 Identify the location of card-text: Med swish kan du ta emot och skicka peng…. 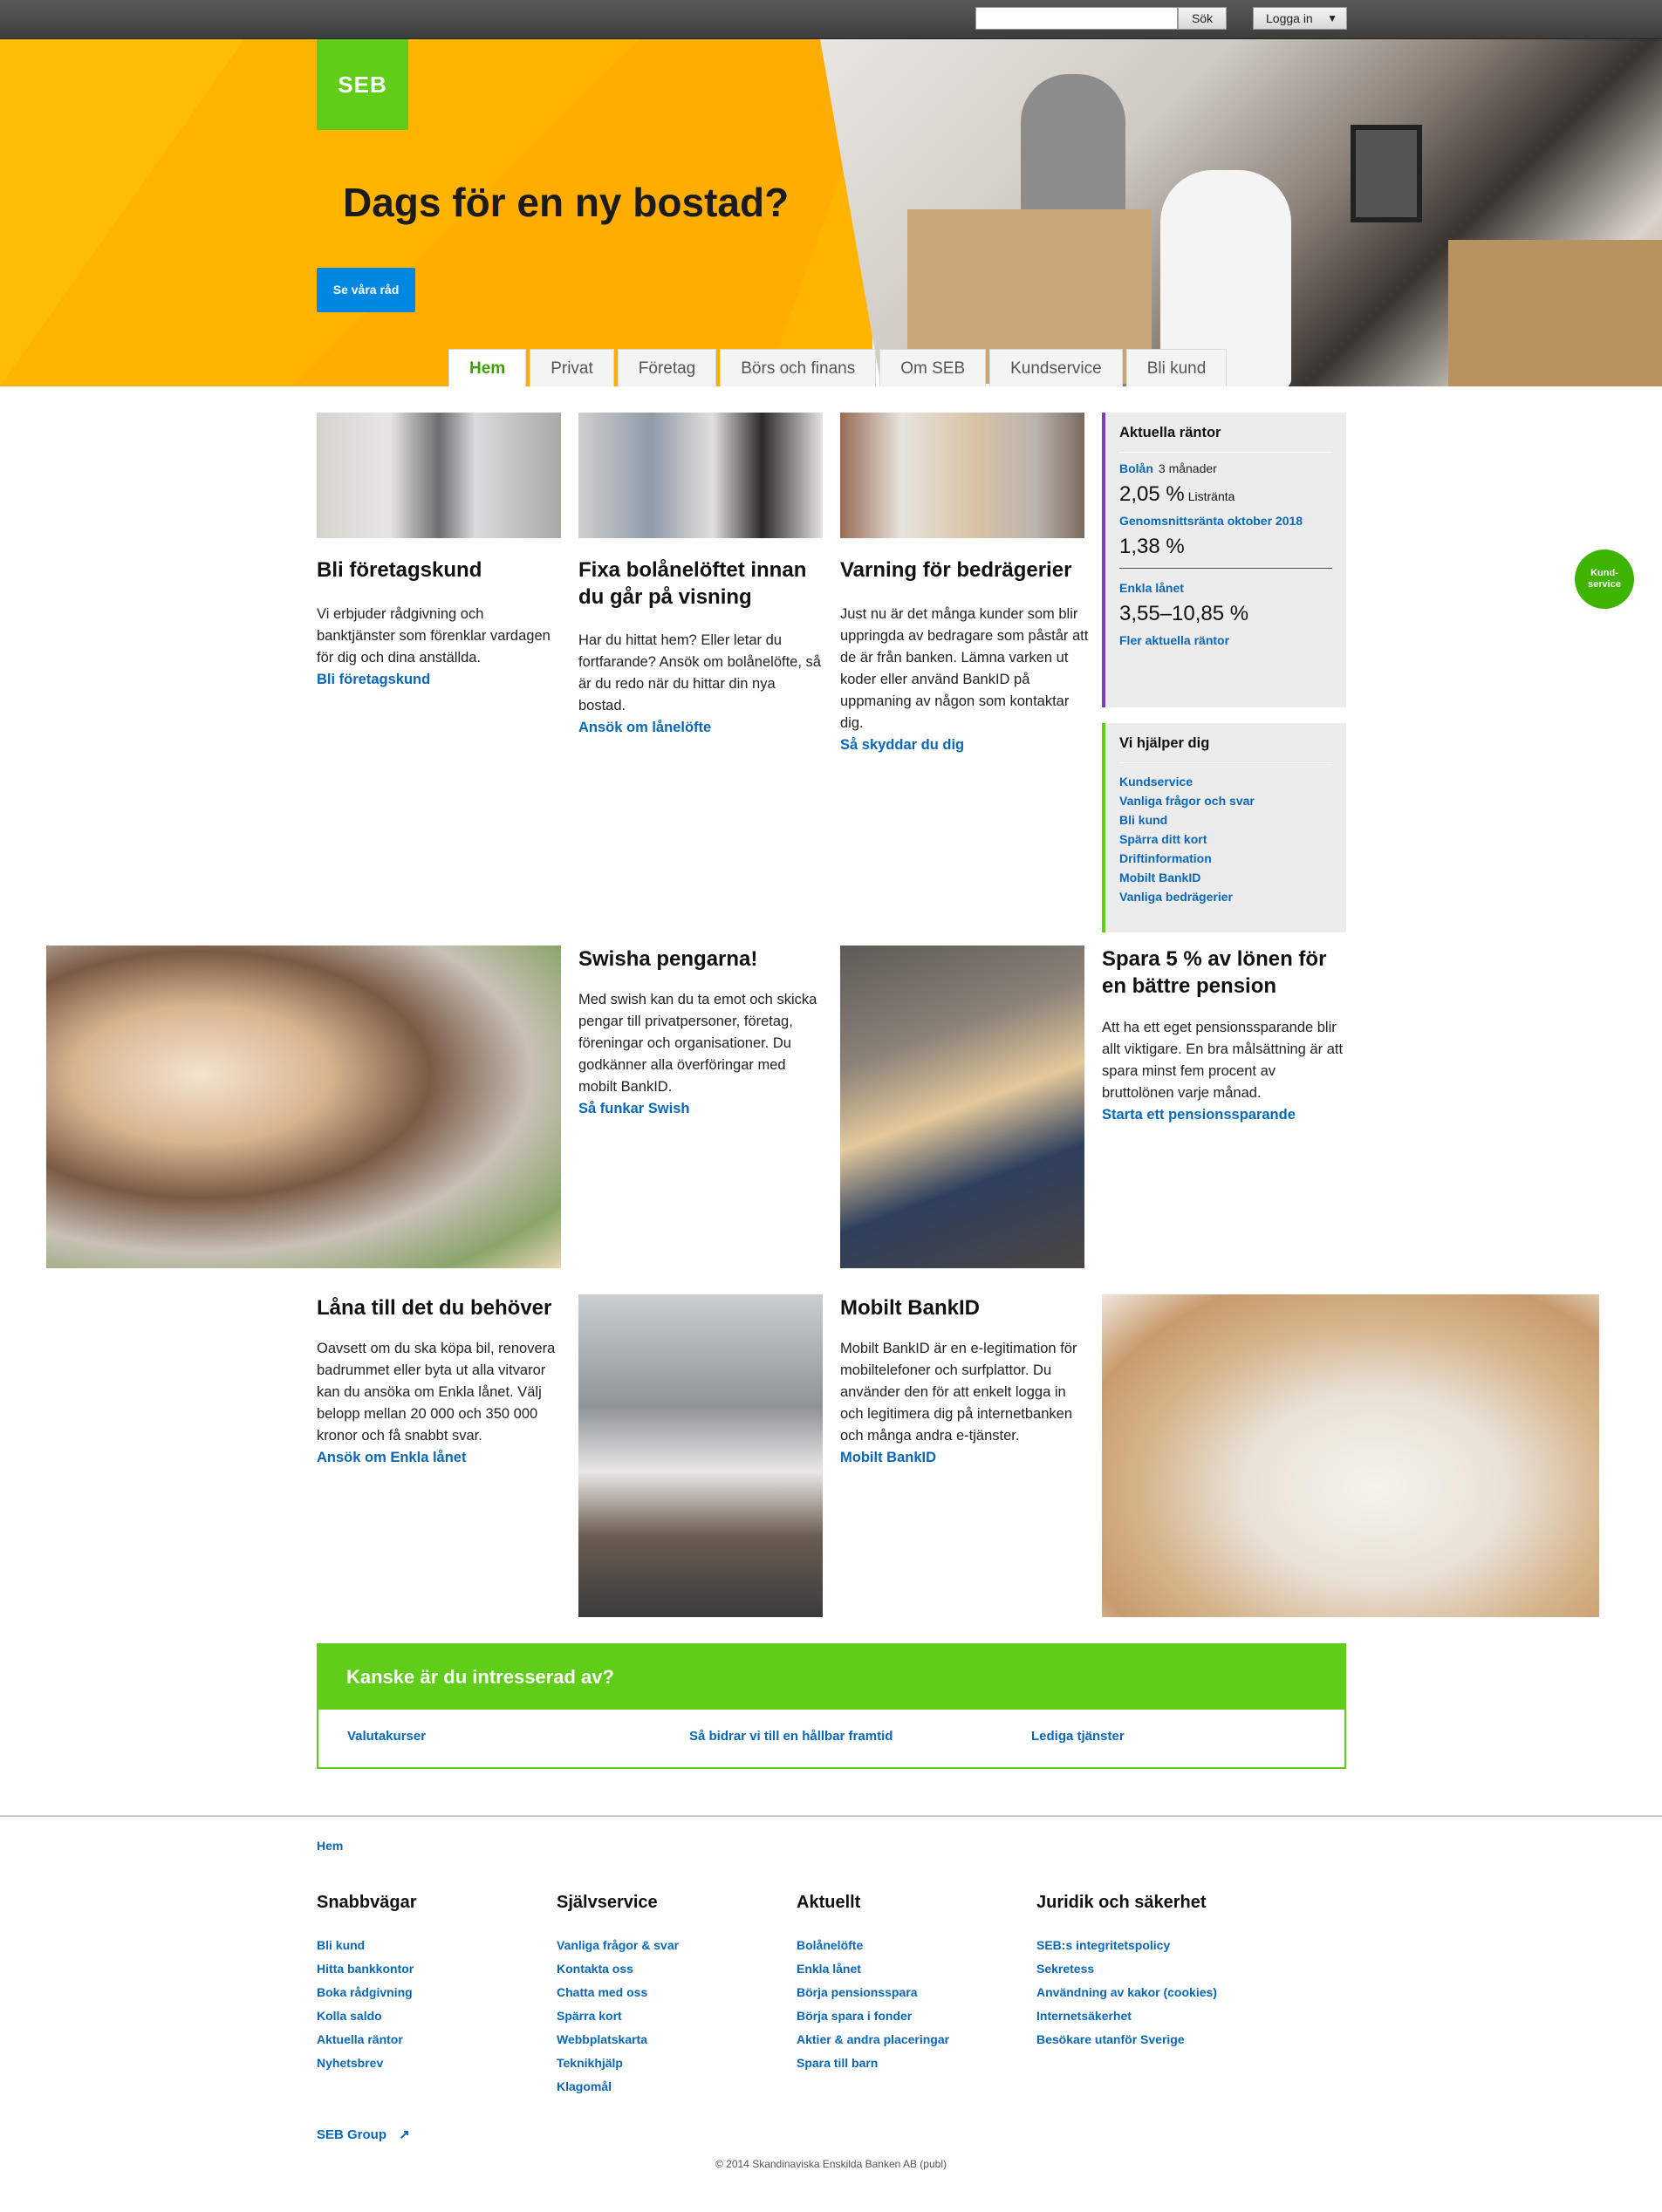
(697, 1043).